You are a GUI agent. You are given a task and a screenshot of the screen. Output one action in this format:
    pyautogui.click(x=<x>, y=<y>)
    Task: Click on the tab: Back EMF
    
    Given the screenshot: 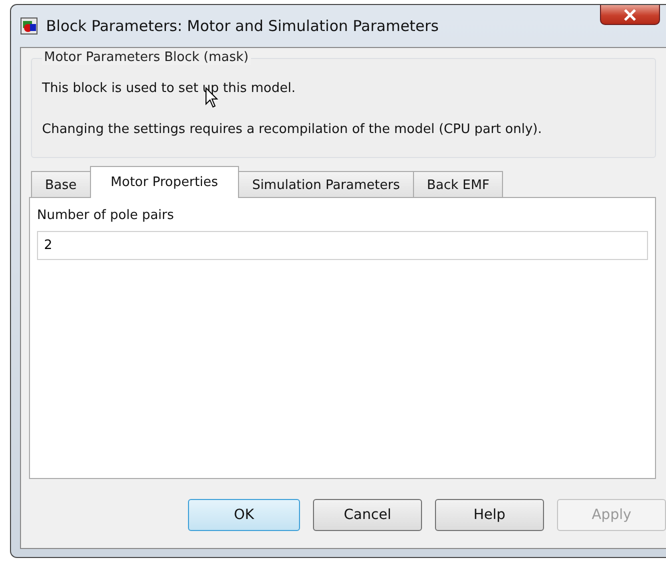 What is the action you would take?
    pyautogui.click(x=458, y=184)
    